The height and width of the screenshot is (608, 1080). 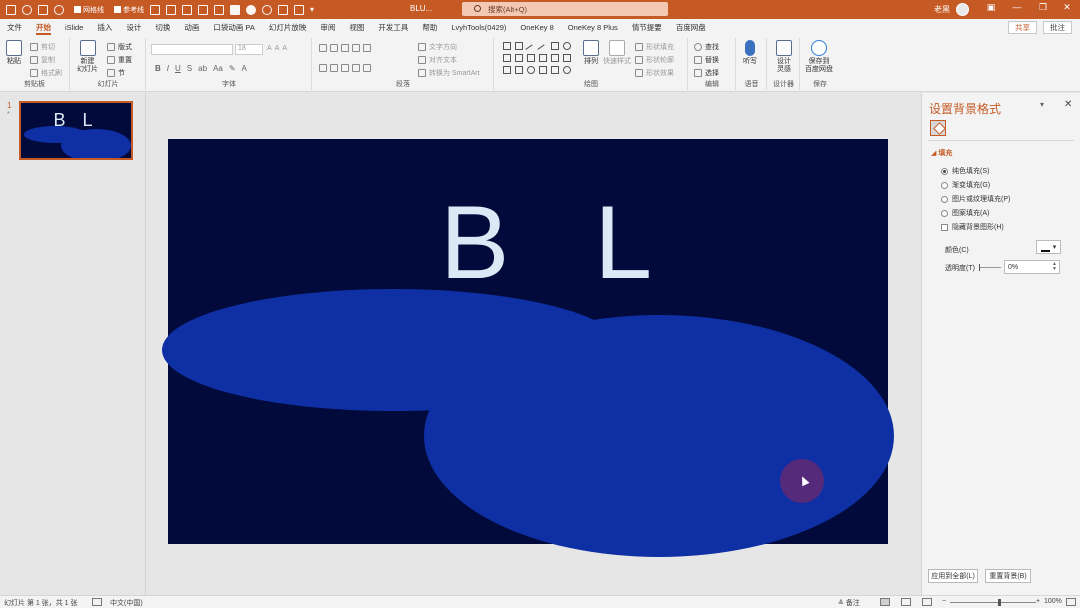 What do you see at coordinates (536, 27) in the screenshot?
I see `tab-onekey8: OneKey 8` at bounding box center [536, 27].